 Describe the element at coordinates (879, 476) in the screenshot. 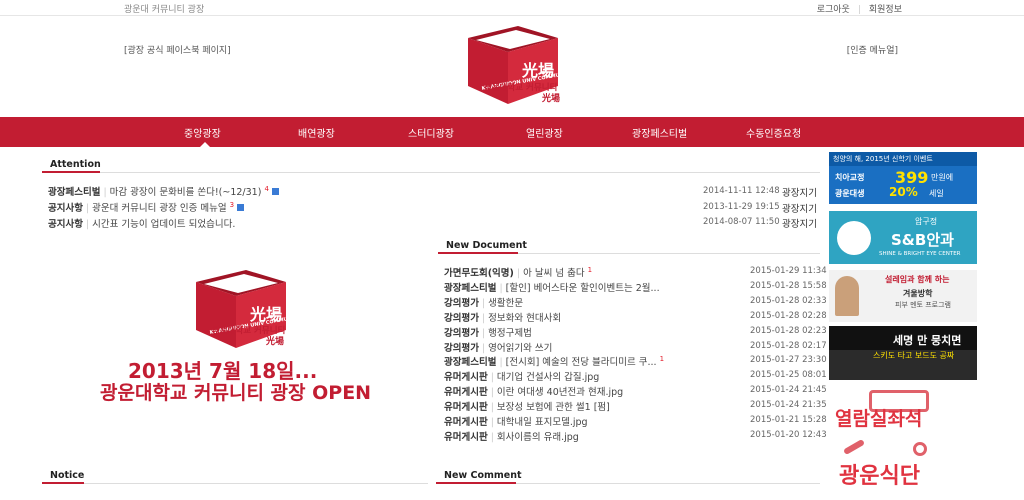

I see `ad-text: 광운식단` at that location.